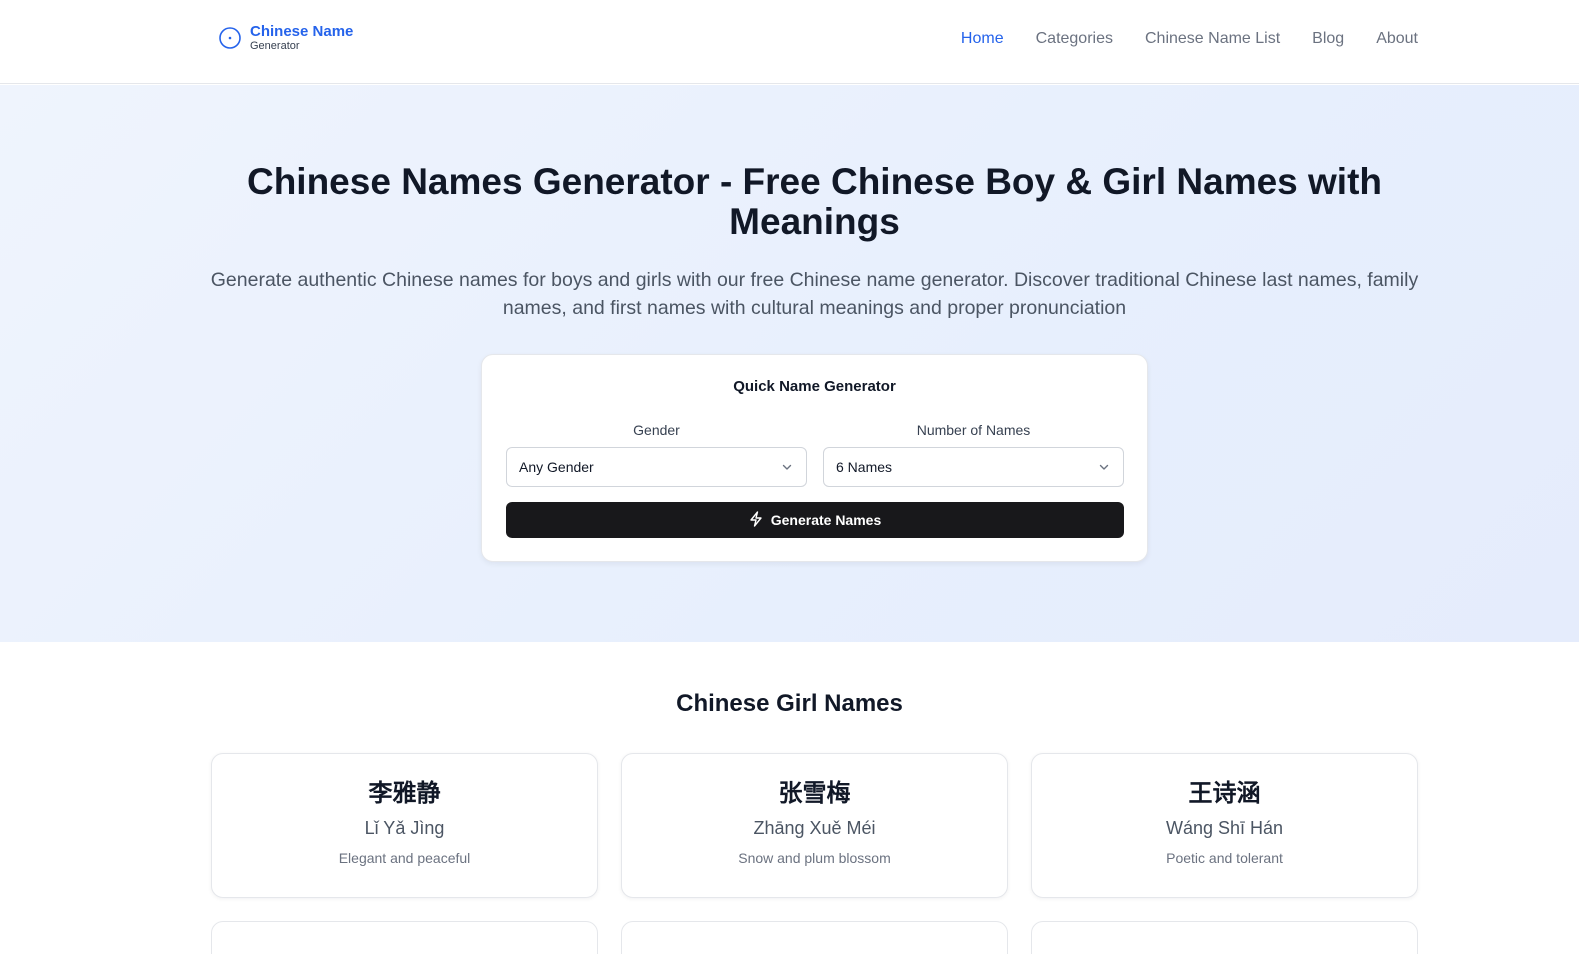 The image size is (1579, 954). I want to click on gender-field: Gender Any Gender, so click(656, 454).